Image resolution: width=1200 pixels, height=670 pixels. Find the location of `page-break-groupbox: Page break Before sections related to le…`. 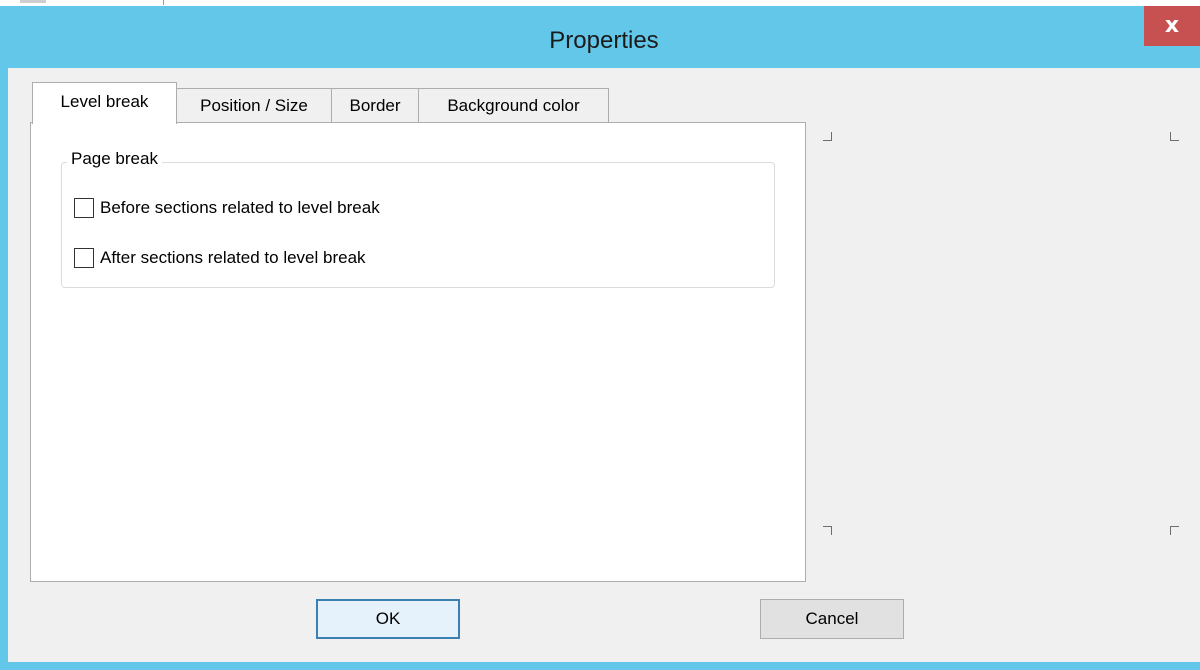

page-break-groupbox: Page break Before sections related to le… is located at coordinates (418, 218).